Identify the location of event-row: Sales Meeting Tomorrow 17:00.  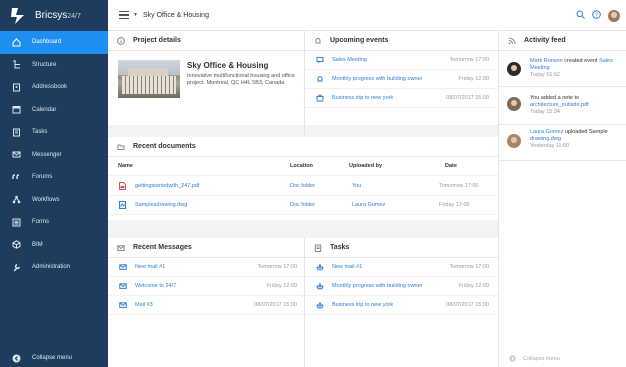
(401, 60).